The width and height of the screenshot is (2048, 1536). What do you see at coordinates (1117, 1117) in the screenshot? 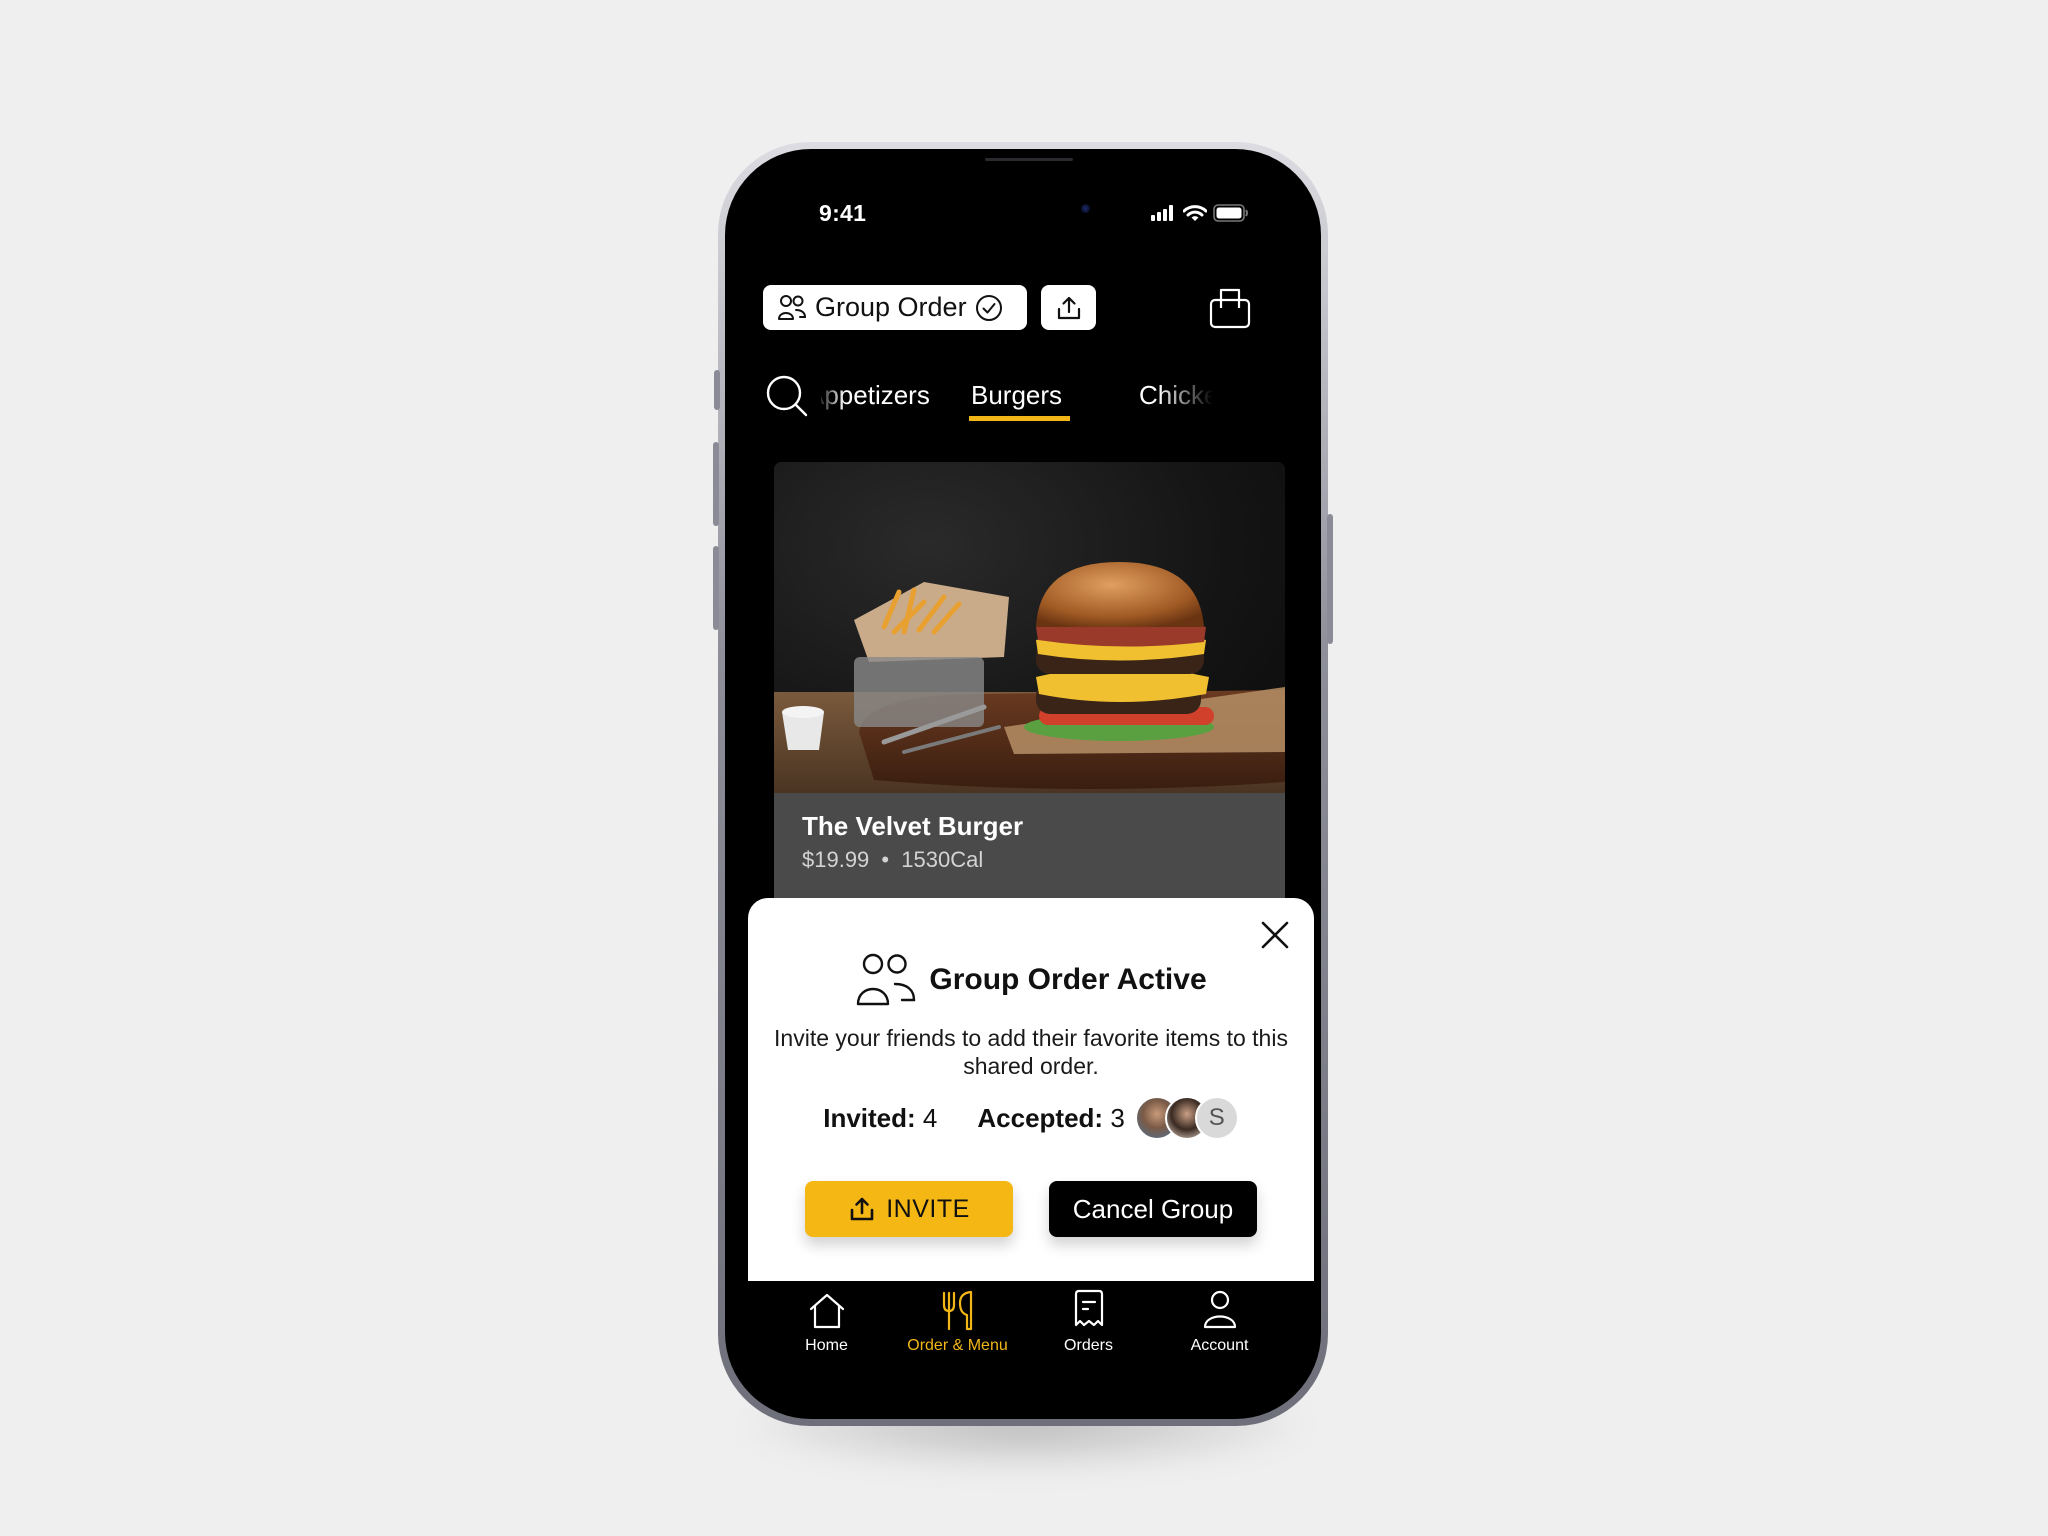
I see `accepted-count: 3` at bounding box center [1117, 1117].